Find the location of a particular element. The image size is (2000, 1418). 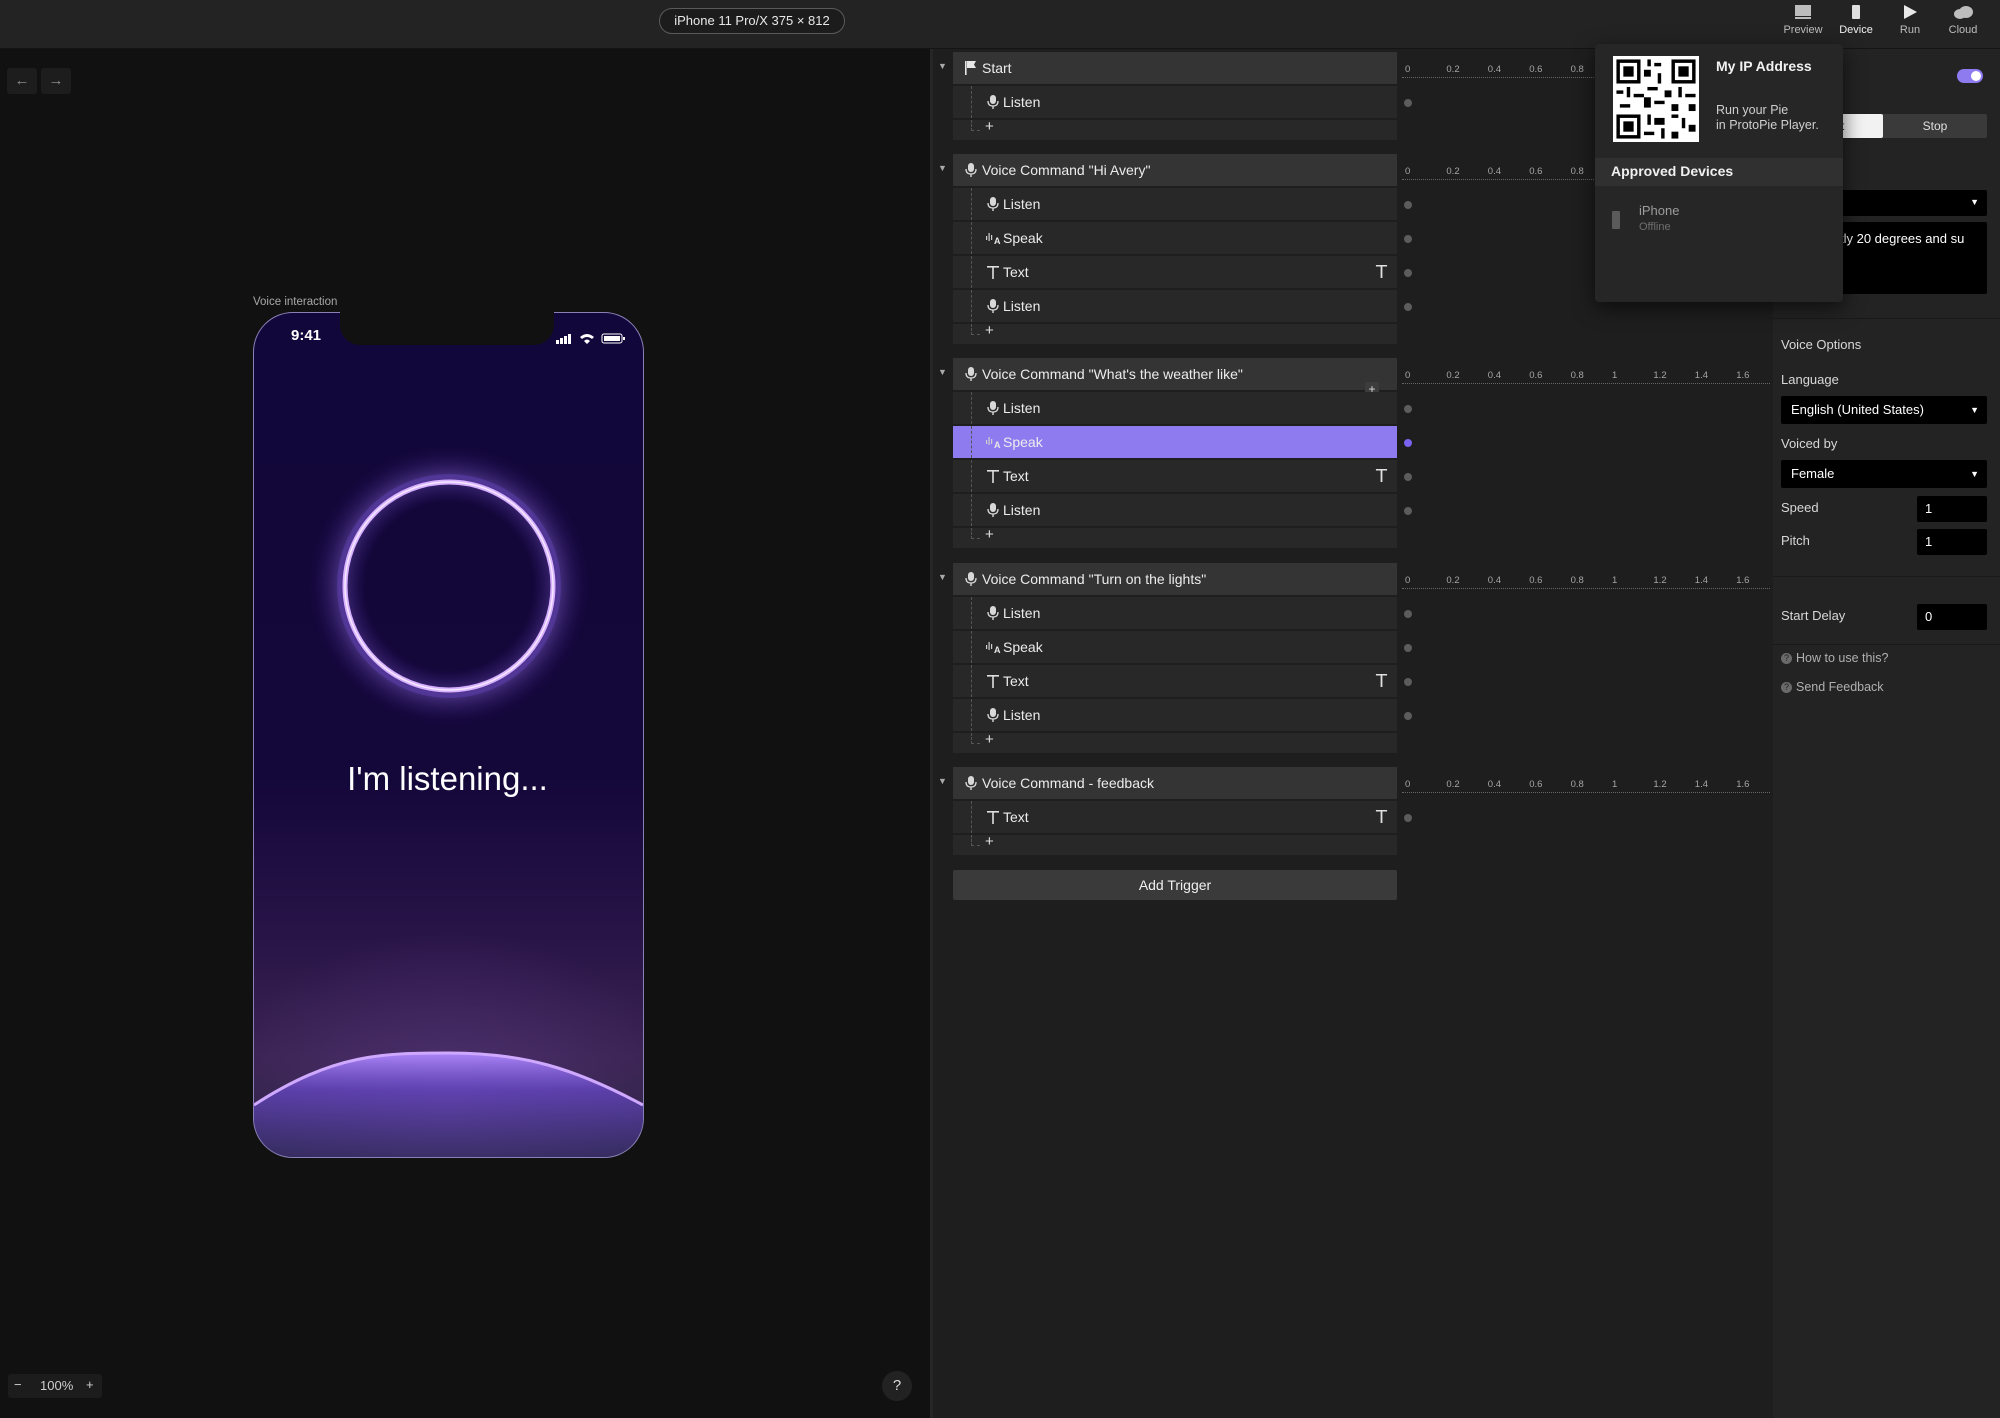

zoom-out-button: − is located at coordinates (18, 1384).